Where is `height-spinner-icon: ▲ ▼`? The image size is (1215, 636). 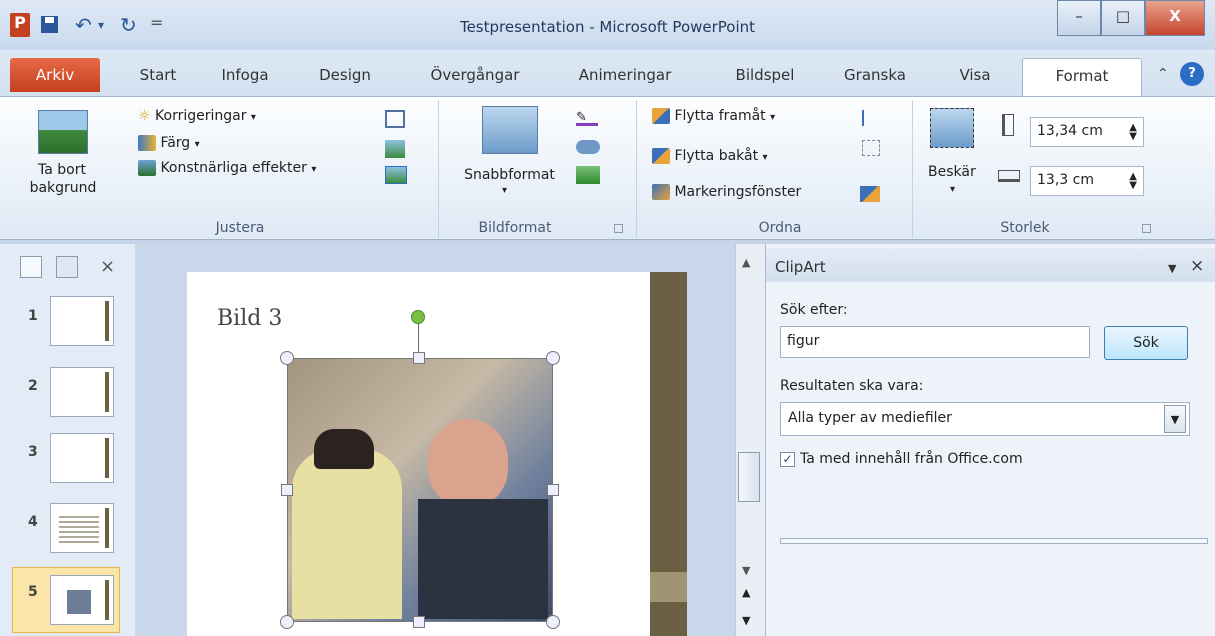
height-spinner-icon: ▲ ▼ is located at coordinates (1133, 132).